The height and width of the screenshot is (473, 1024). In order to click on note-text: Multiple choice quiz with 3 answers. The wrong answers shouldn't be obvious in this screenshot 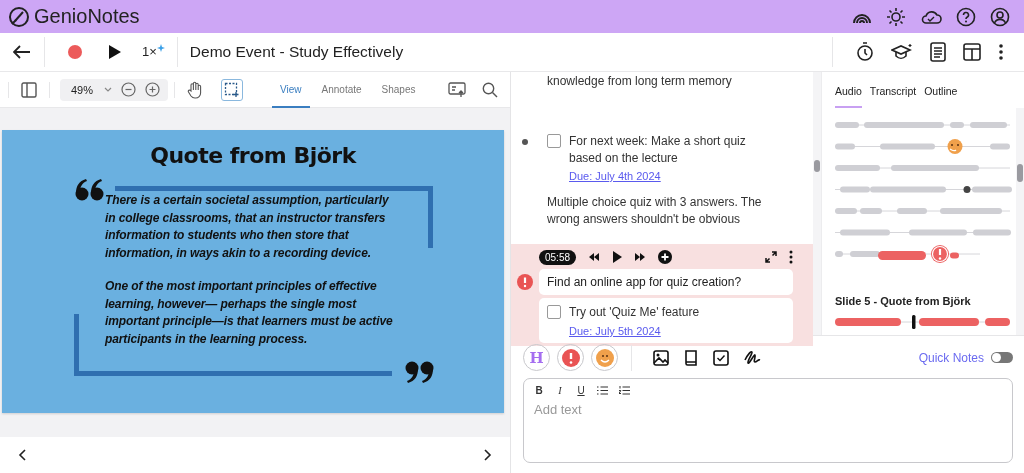, I will do `click(655, 211)`.